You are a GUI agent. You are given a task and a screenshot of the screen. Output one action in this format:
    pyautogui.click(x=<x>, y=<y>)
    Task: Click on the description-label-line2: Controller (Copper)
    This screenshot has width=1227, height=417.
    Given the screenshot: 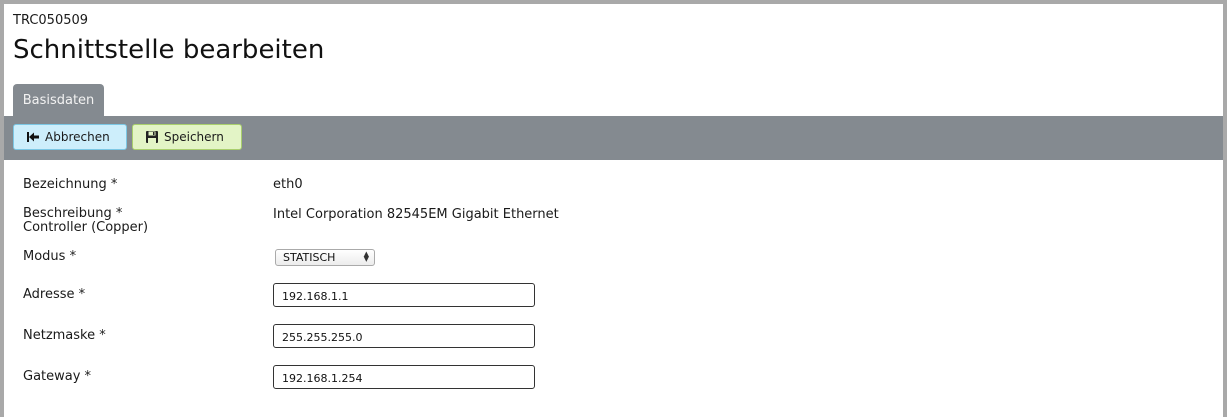 What is the action you would take?
    pyautogui.click(x=86, y=227)
    